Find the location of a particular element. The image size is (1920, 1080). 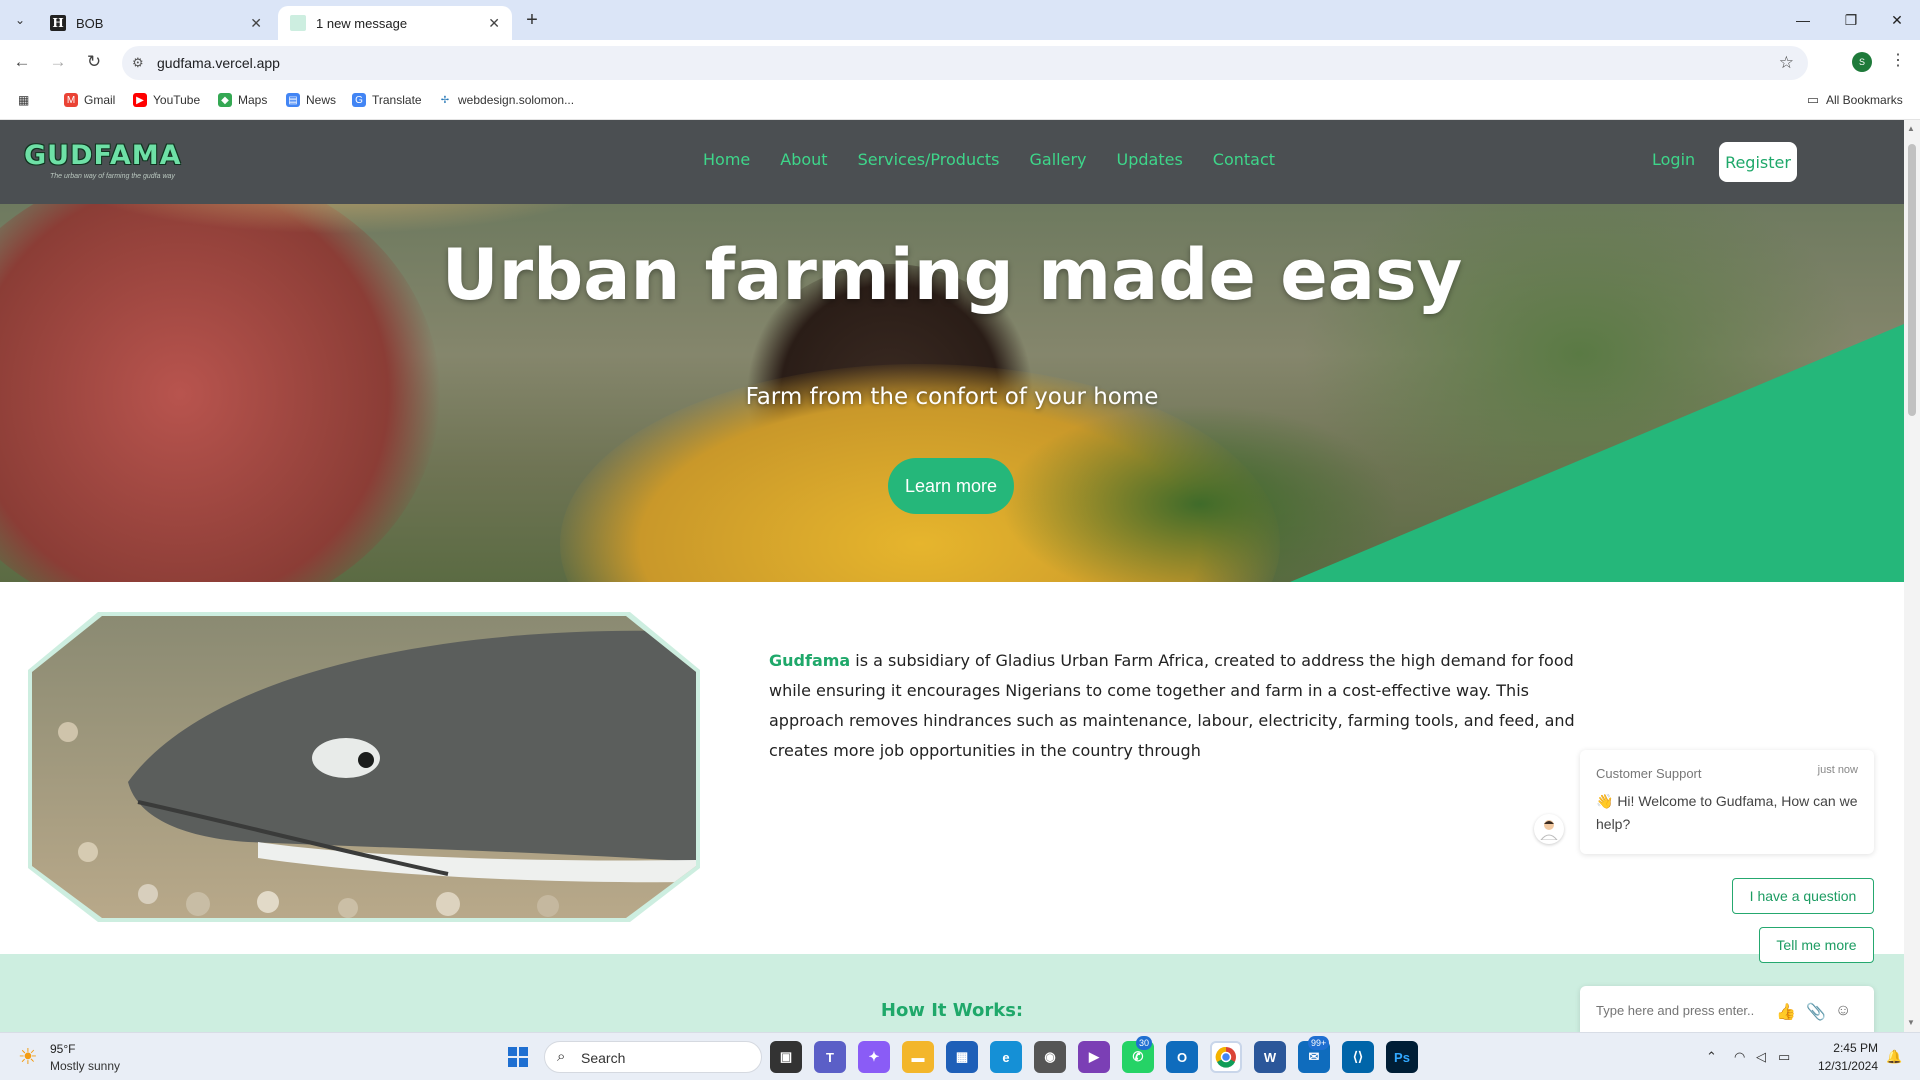

thumbs-up-icon: 👍 is located at coordinates (1786, 1012).